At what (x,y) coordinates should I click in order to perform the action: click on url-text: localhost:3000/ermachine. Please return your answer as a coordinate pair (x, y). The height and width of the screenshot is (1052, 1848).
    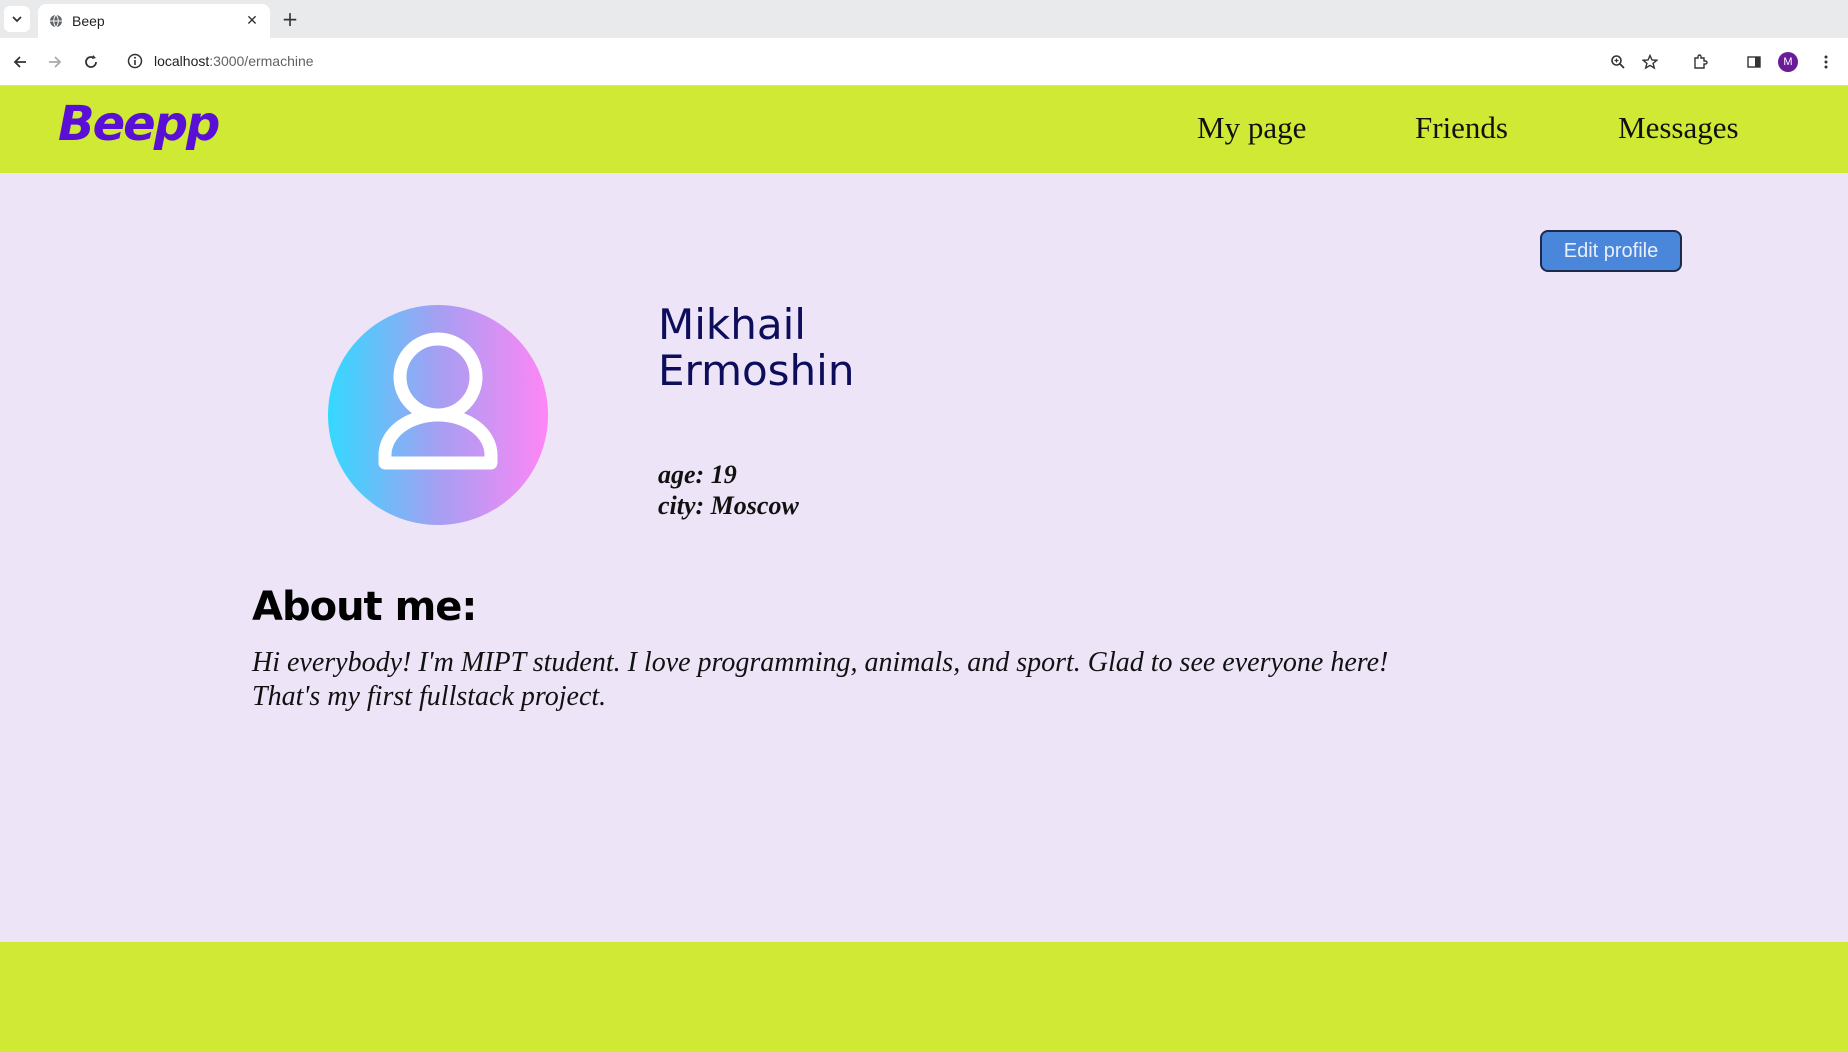
    Looking at the image, I should click on (234, 61).